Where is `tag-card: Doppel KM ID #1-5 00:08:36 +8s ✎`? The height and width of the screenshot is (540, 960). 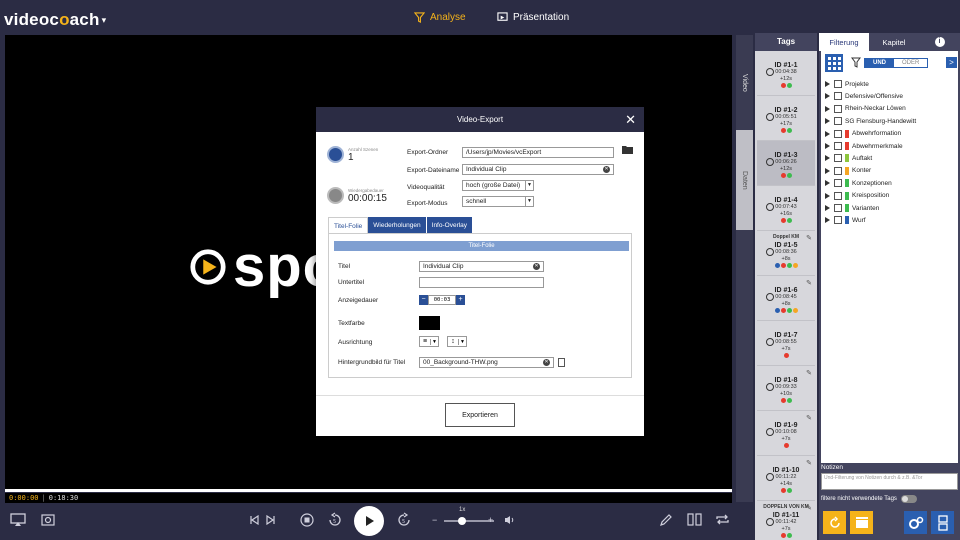
tag-card: Doppel KM ID #1-5 00:08:36 +8s ✎ is located at coordinates (786, 253).